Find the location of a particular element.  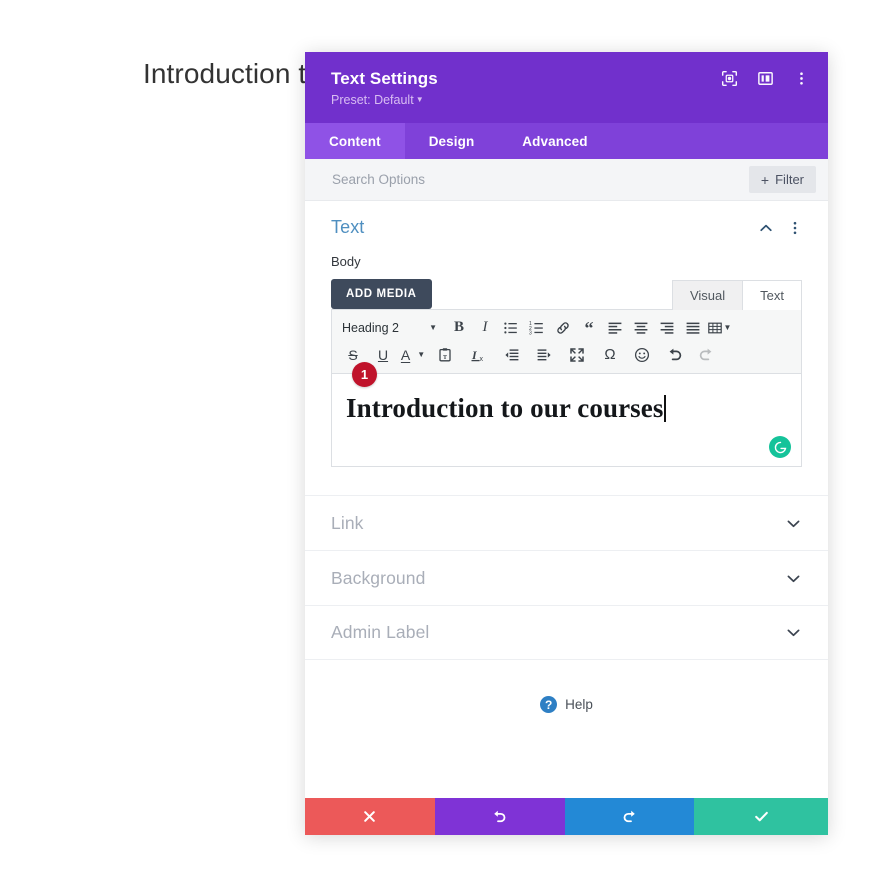

search-bar: + Filter is located at coordinates (566, 180).